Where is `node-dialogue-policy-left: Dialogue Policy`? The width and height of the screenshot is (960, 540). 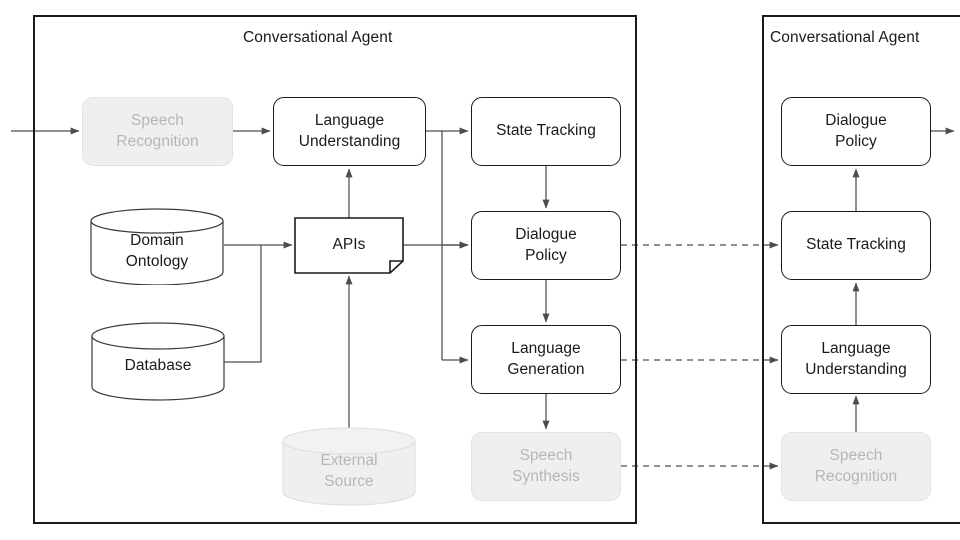 node-dialogue-policy-left: Dialogue Policy is located at coordinates (546, 245).